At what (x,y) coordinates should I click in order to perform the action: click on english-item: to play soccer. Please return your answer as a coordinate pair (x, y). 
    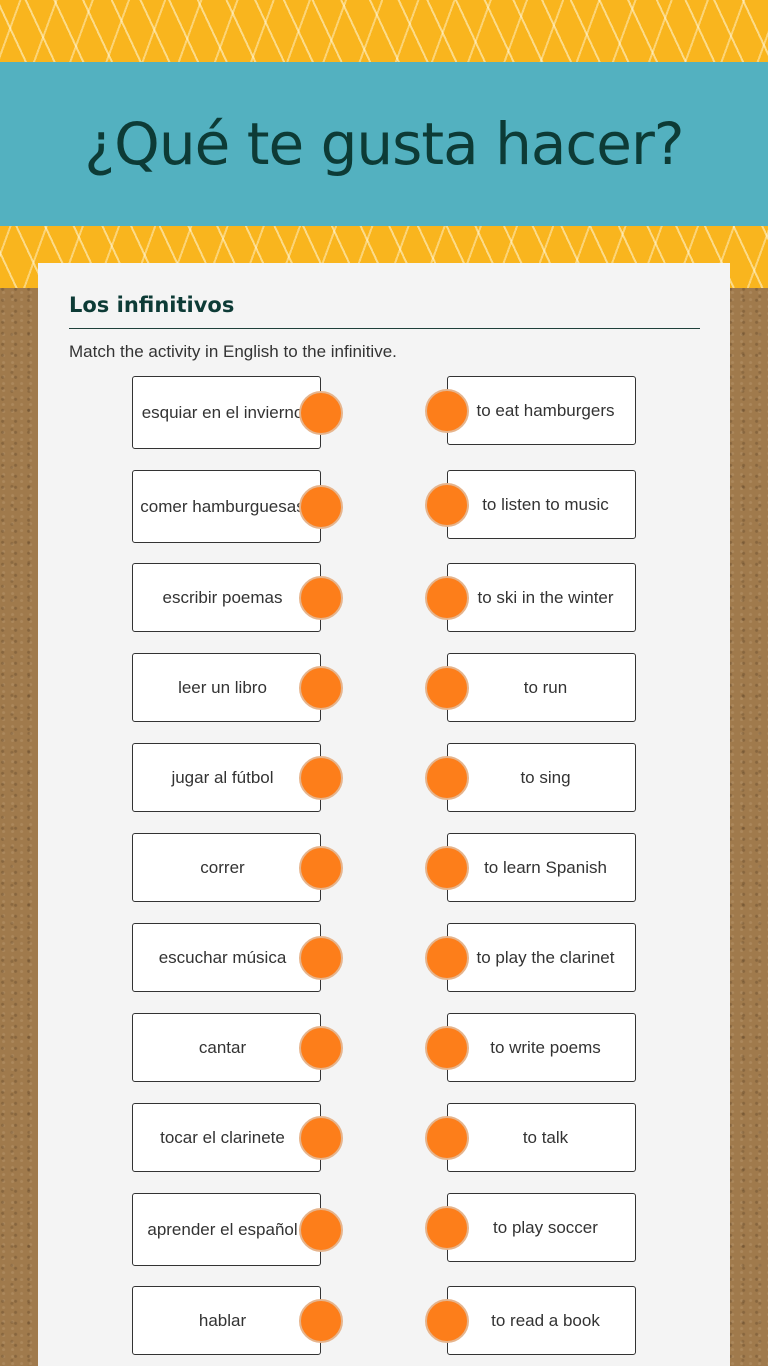
    Looking at the image, I should click on (530, 1227).